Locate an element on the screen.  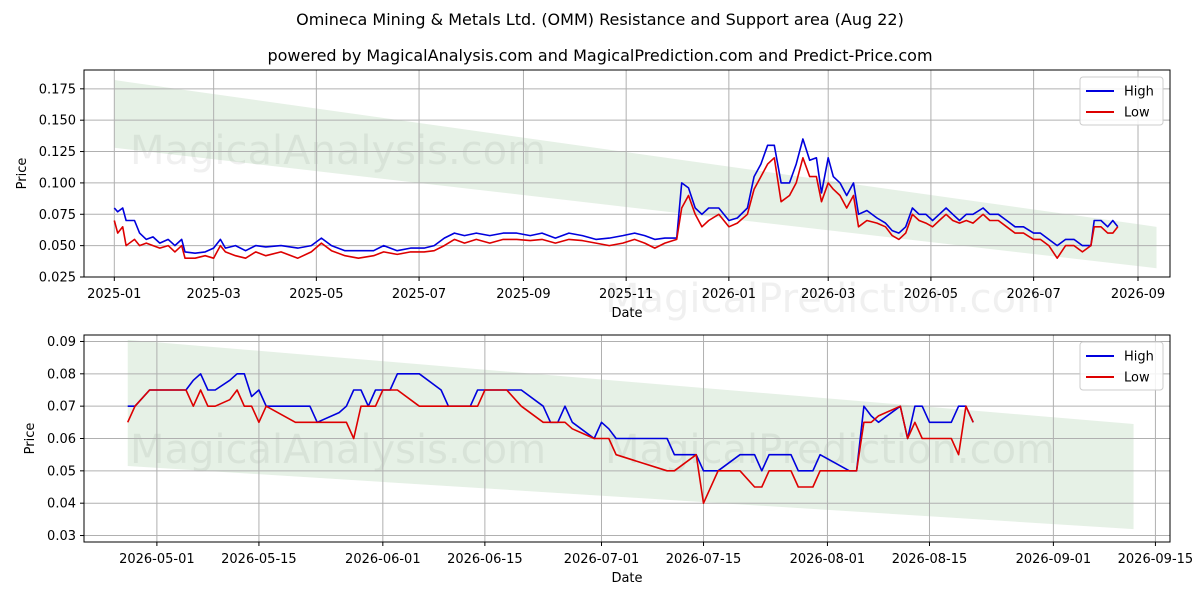
x-tick-label: 2026-05-01 is located at coordinates (157, 559).